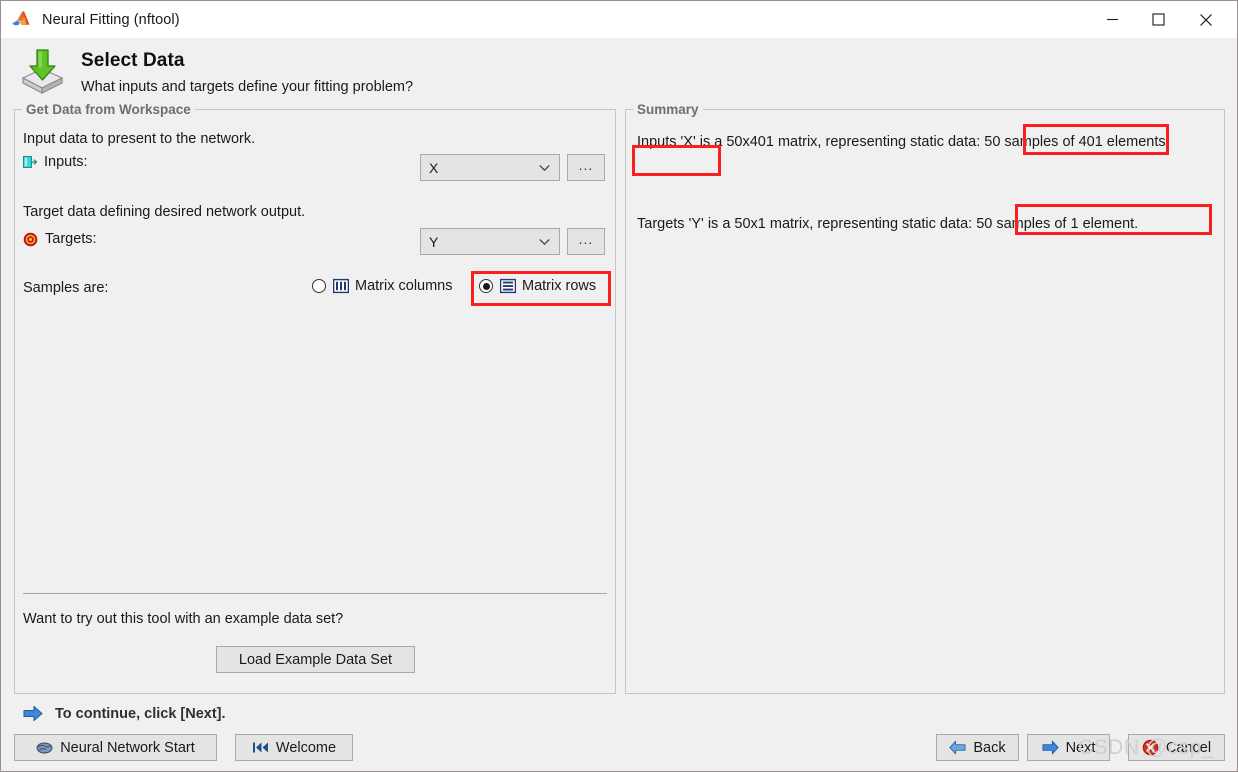 Image resolution: width=1238 pixels, height=772 pixels. Describe the element at coordinates (30, 239) in the screenshot. I see `target-bullseye-icon` at that location.